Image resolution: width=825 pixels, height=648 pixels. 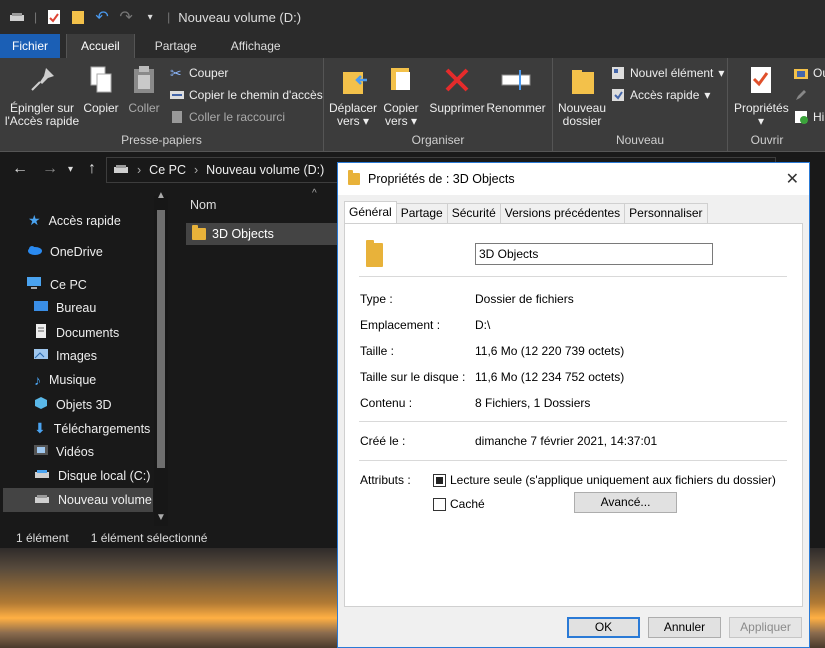 I want to click on customize-toolbar-icon: ▾, so click(x=150, y=17).